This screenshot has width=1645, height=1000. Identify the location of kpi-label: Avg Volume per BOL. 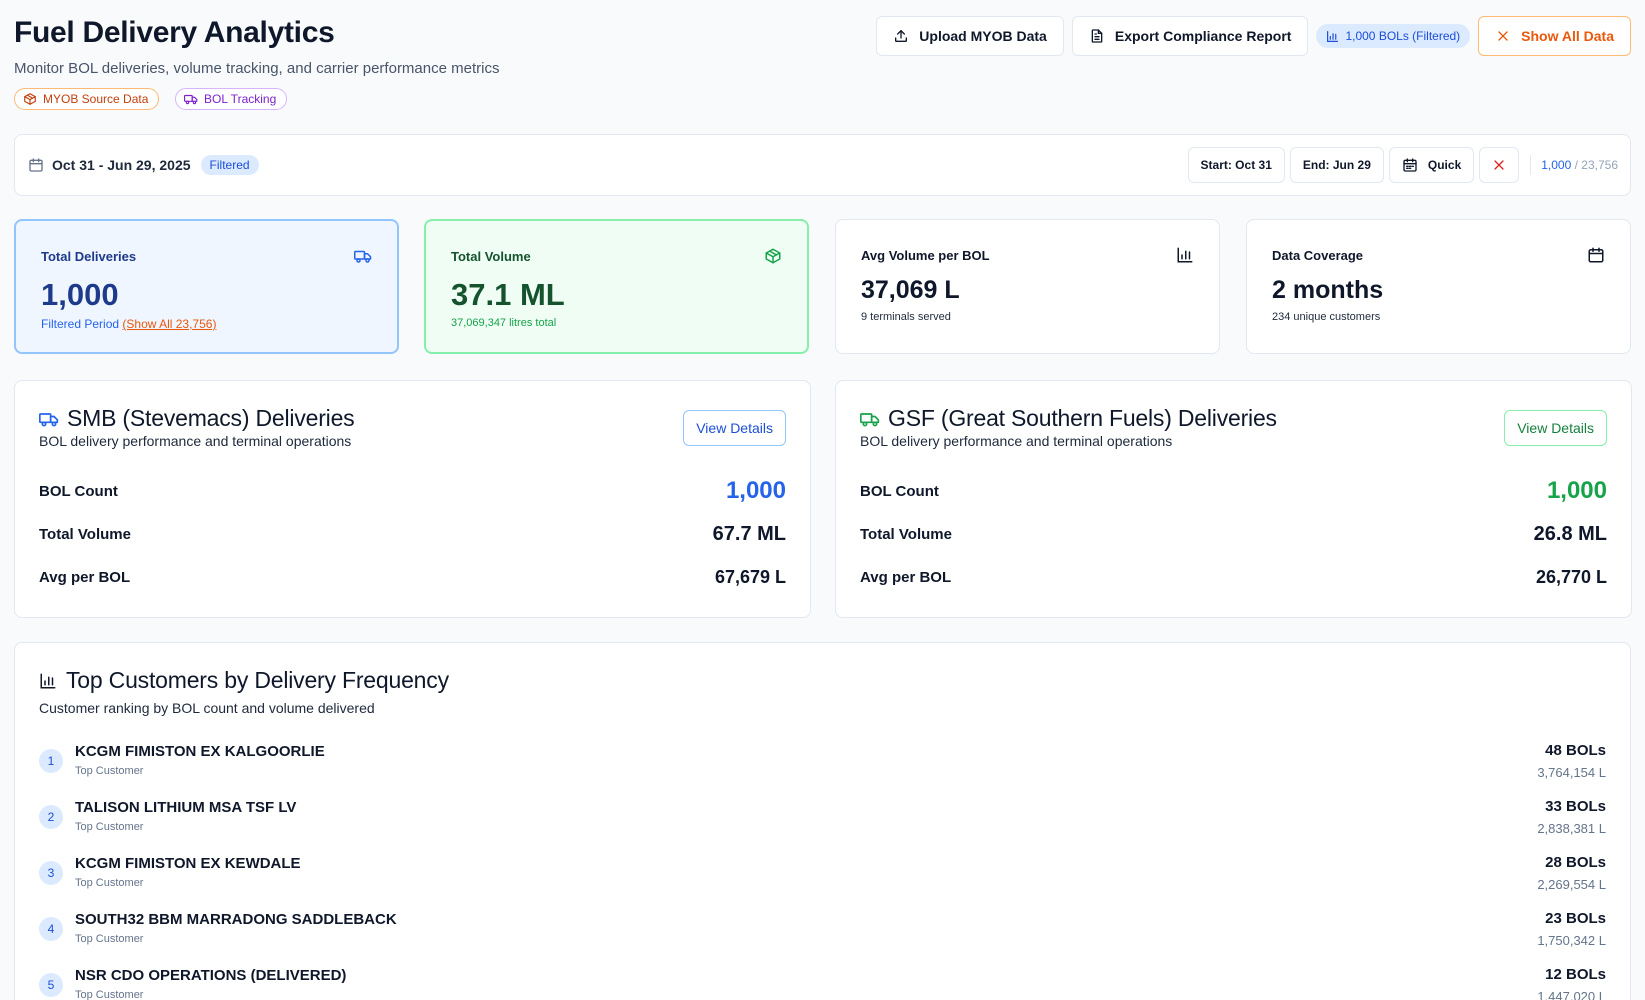
(925, 255).